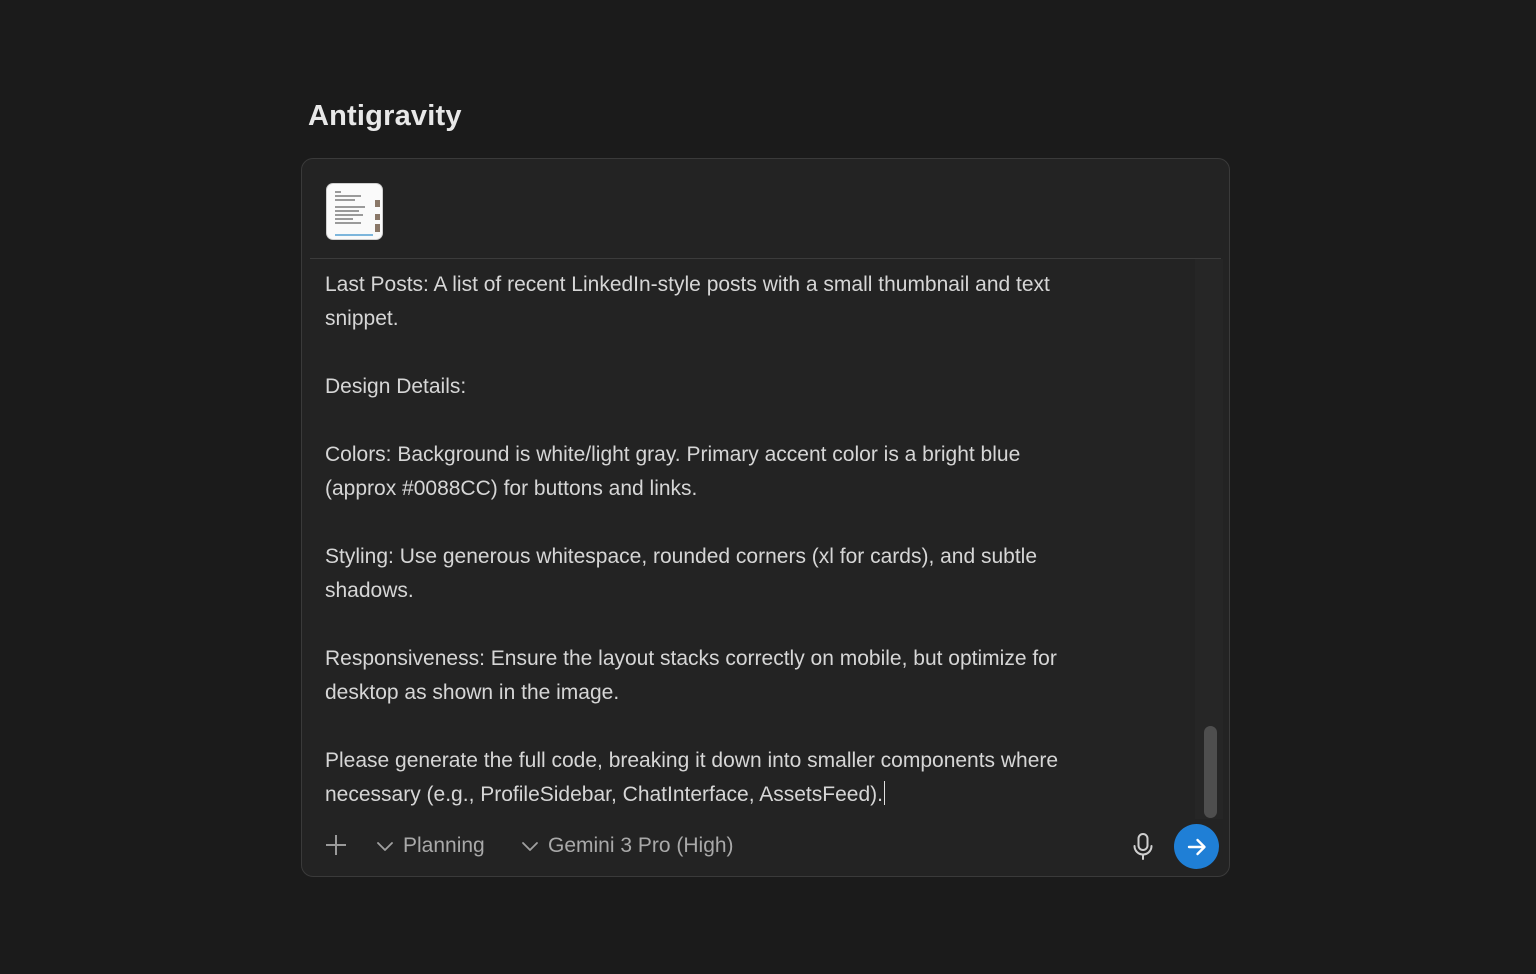 This screenshot has width=1536, height=974. Describe the element at coordinates (354, 211) in the screenshot. I see `image-attachment-thumbnail` at that location.